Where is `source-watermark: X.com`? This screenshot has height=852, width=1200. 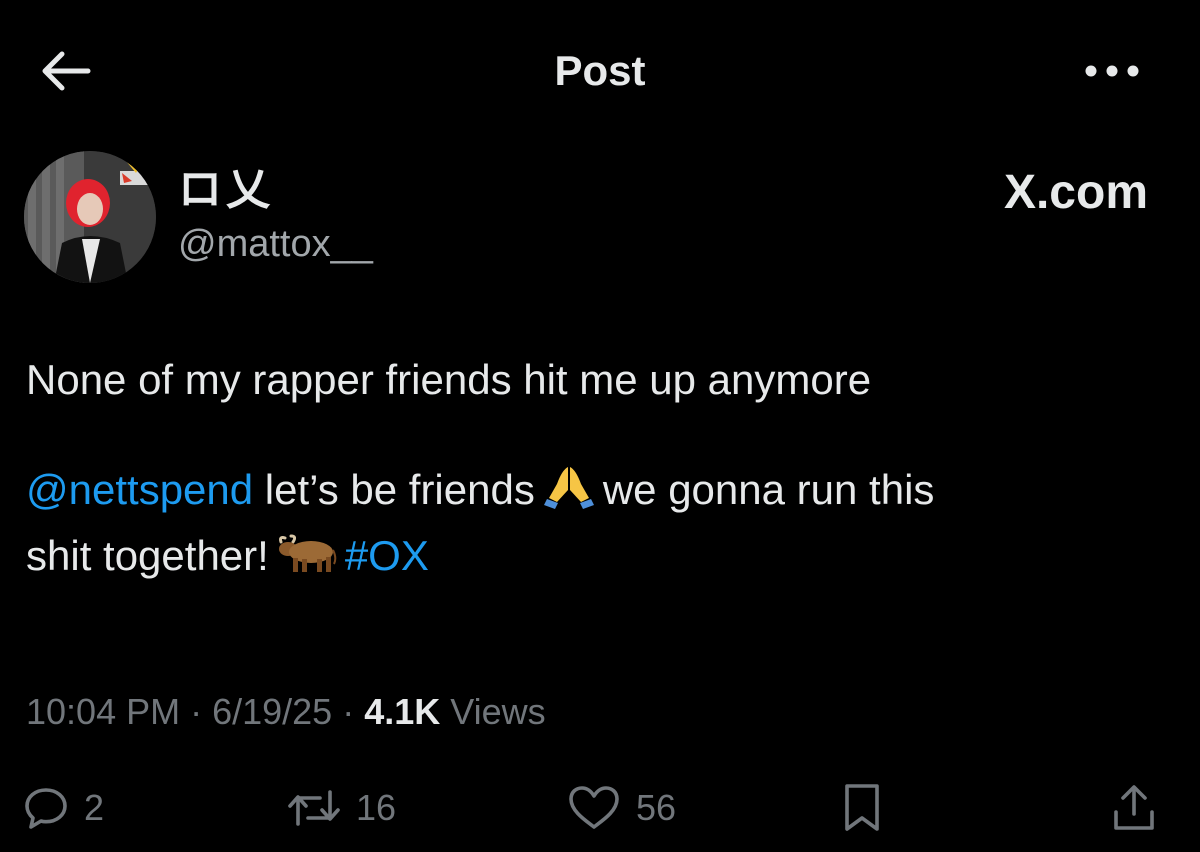
source-watermark: X.com is located at coordinates (1075, 192).